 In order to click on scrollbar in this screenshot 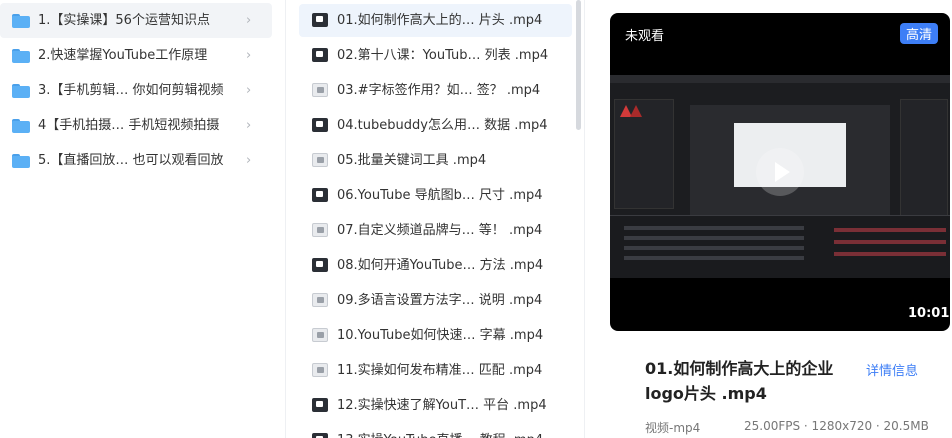, I will do `click(578, 65)`.